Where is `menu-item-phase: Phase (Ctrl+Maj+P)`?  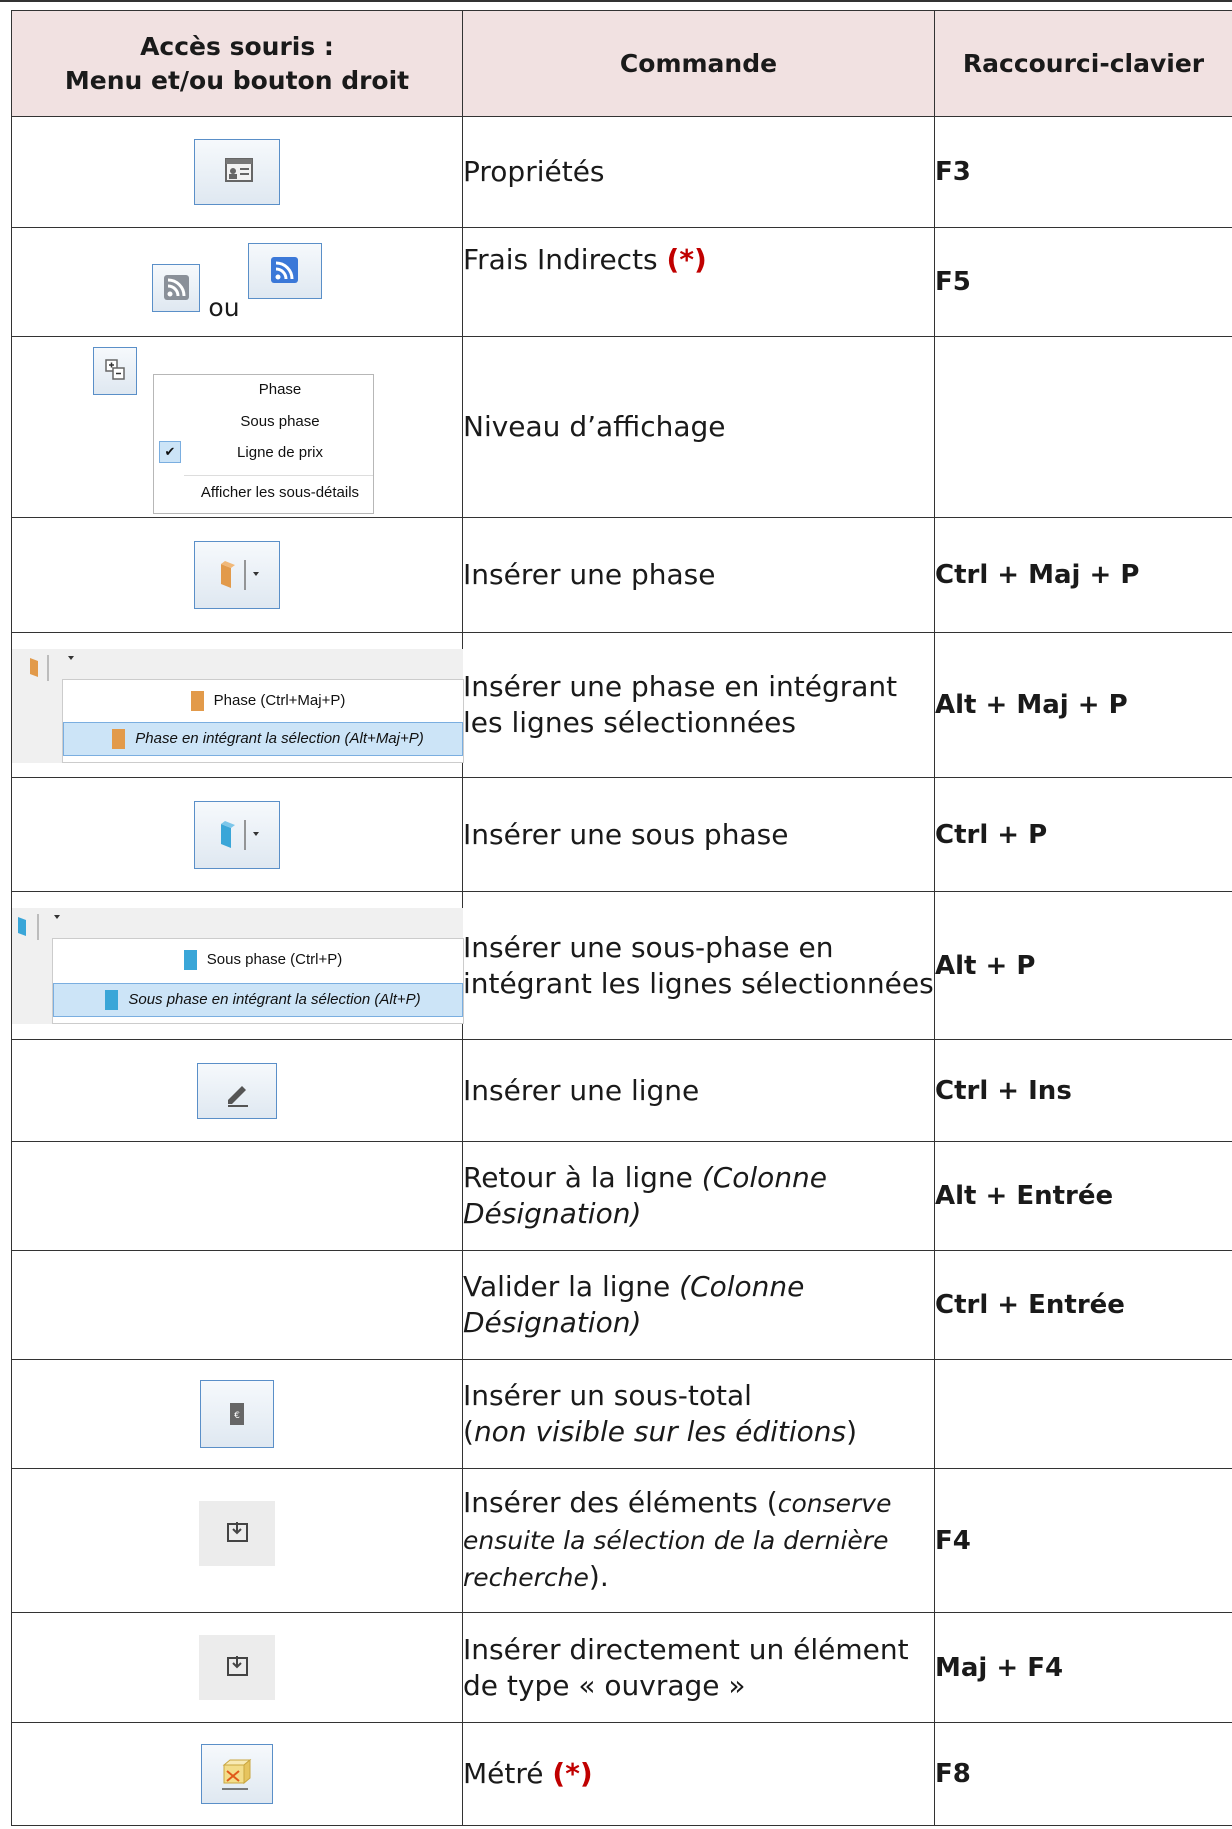 menu-item-phase: Phase (Ctrl+Maj+P) is located at coordinates (263, 701).